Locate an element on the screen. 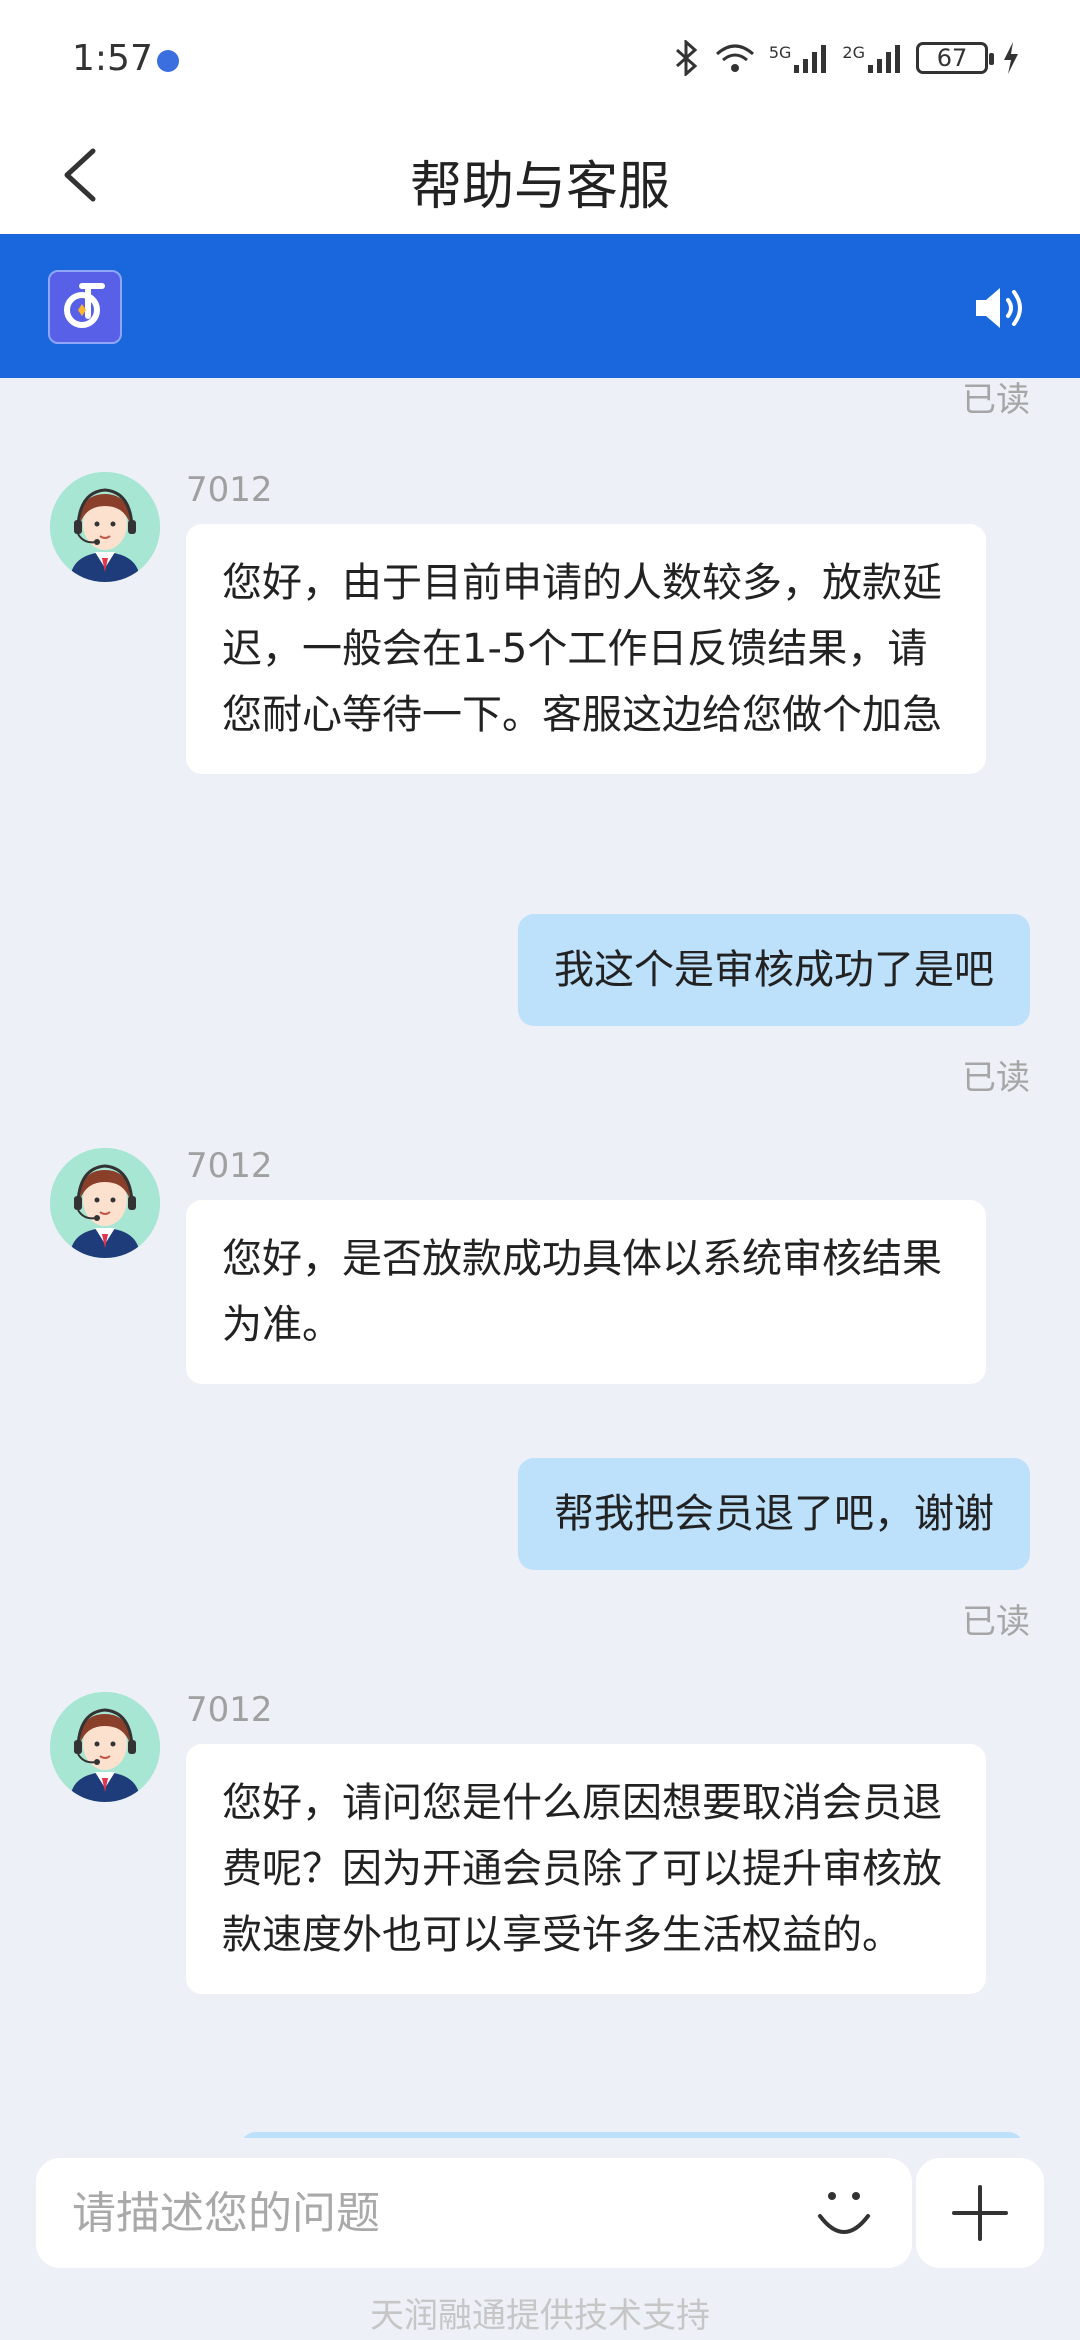 The image size is (1080, 2340). emoji-button is located at coordinates (844, 2214).